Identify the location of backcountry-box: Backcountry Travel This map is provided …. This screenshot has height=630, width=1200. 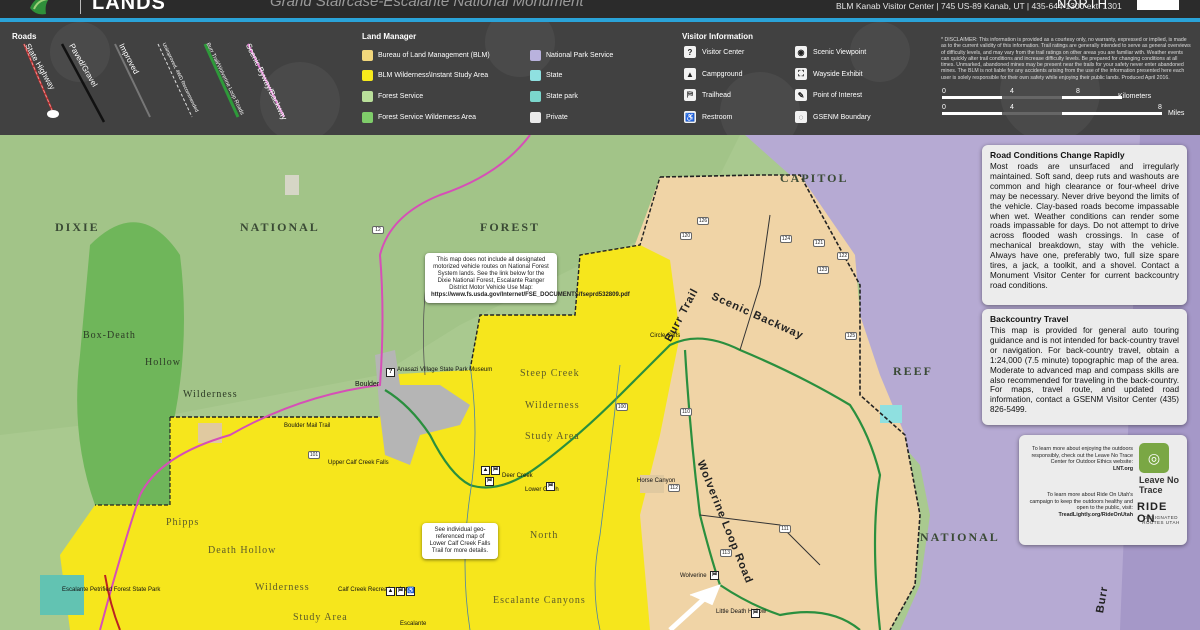
(1084, 367).